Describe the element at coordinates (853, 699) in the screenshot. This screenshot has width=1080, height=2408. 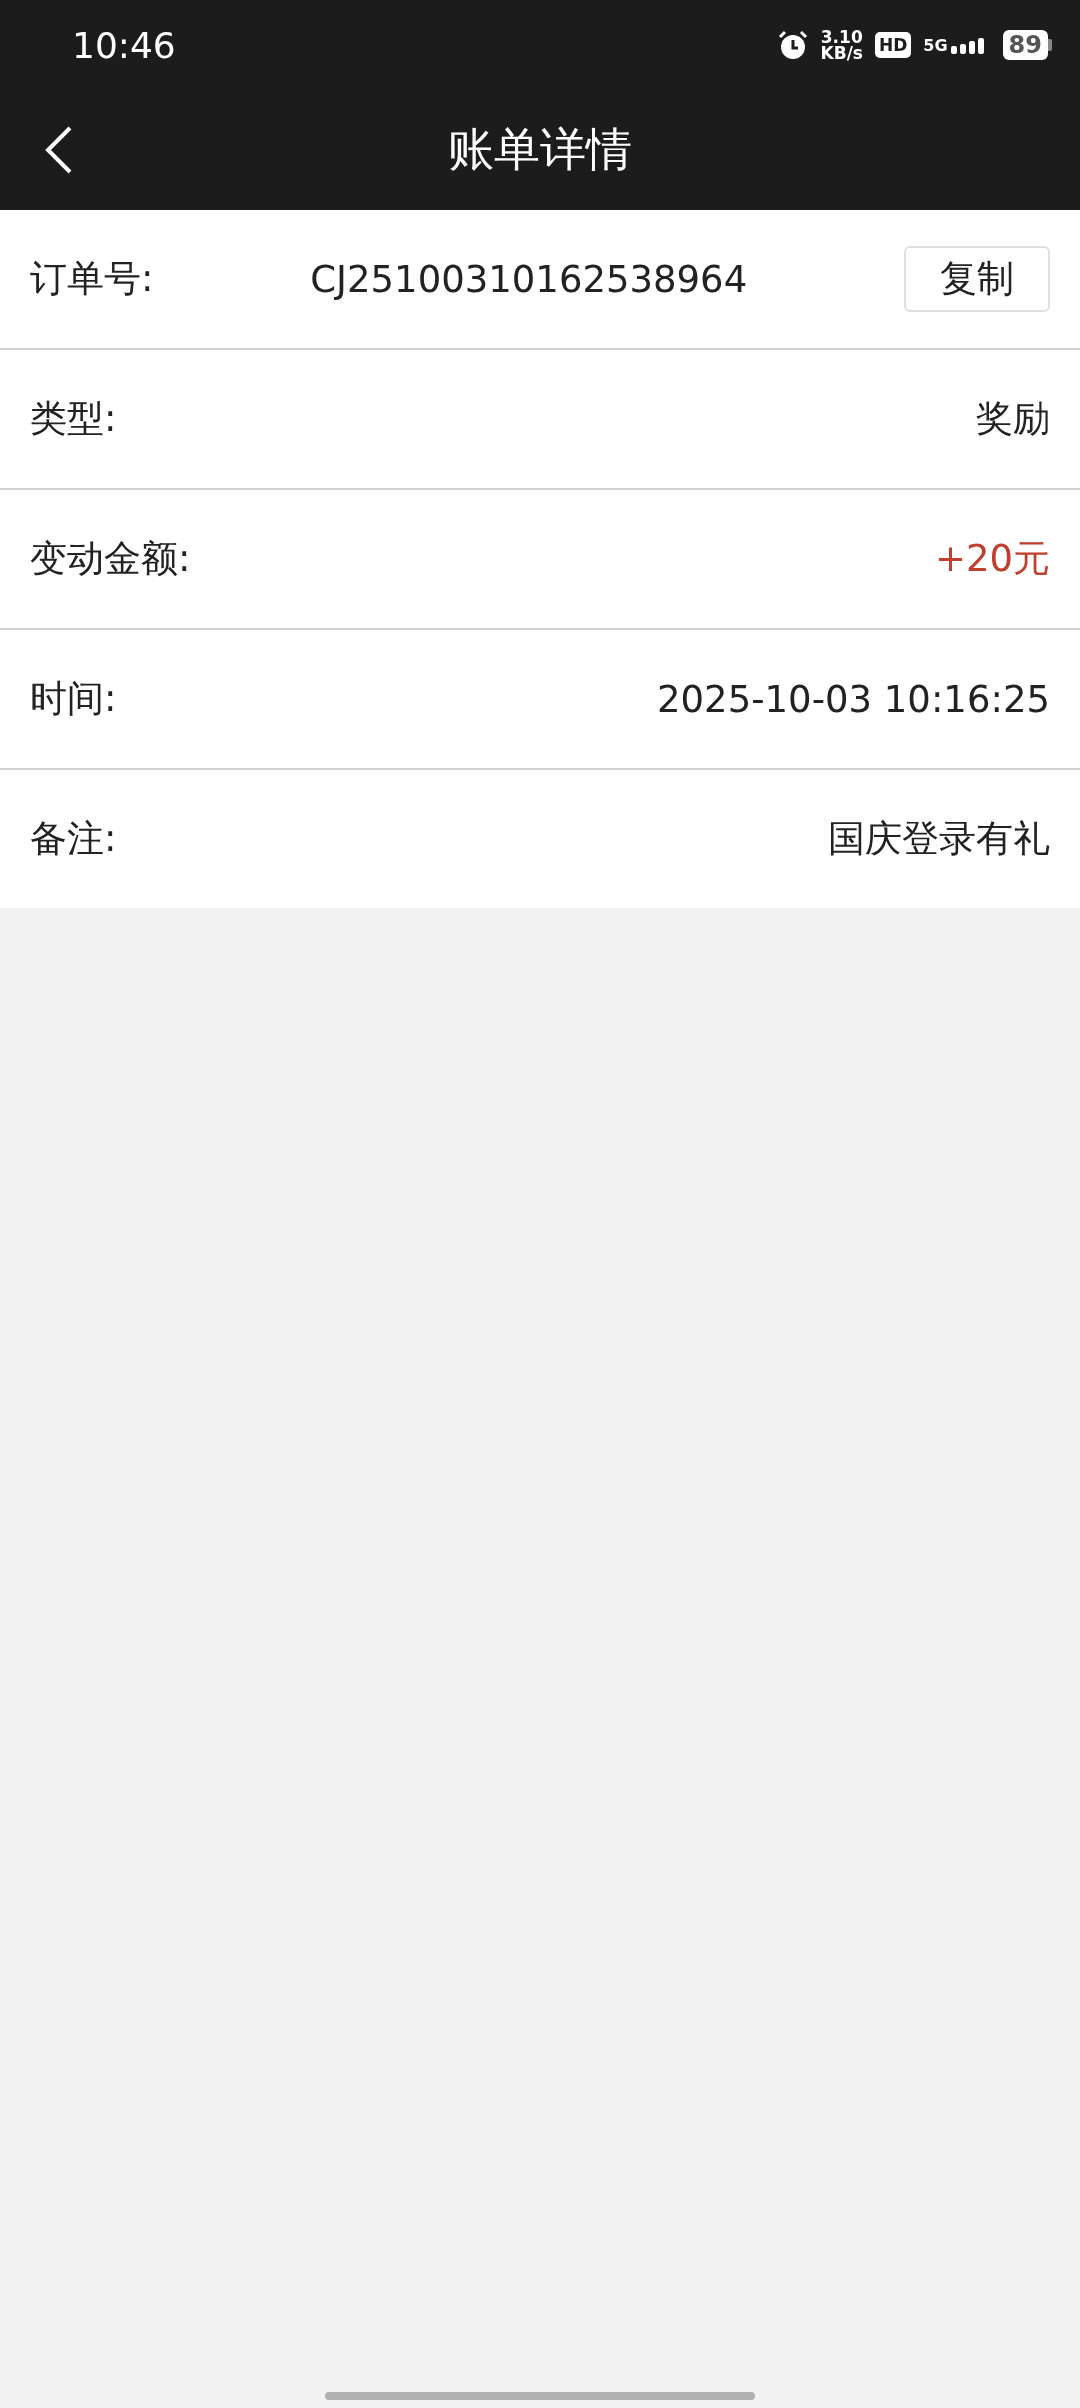
I see `field-value: 2025-10-03 10:16:25` at that location.